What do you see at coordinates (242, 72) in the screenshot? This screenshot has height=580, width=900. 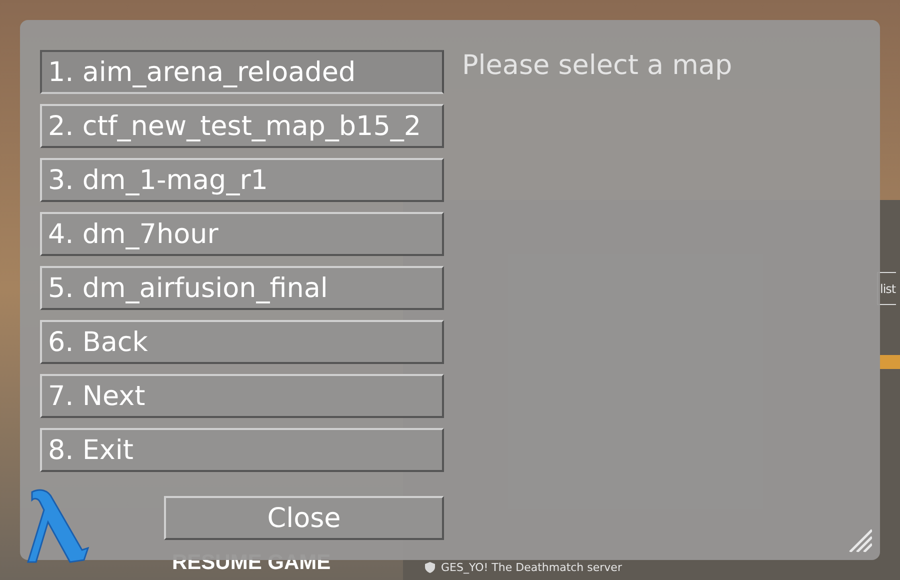 I see `map-option: 1. aim_arena_reloaded` at bounding box center [242, 72].